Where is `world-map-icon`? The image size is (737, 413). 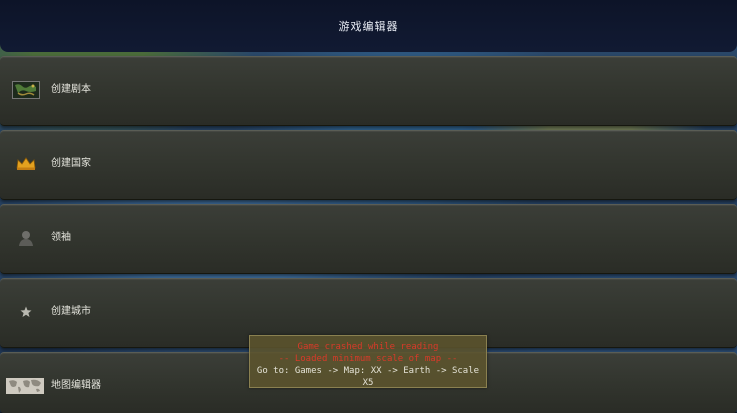
world-map-icon is located at coordinates (25, 386).